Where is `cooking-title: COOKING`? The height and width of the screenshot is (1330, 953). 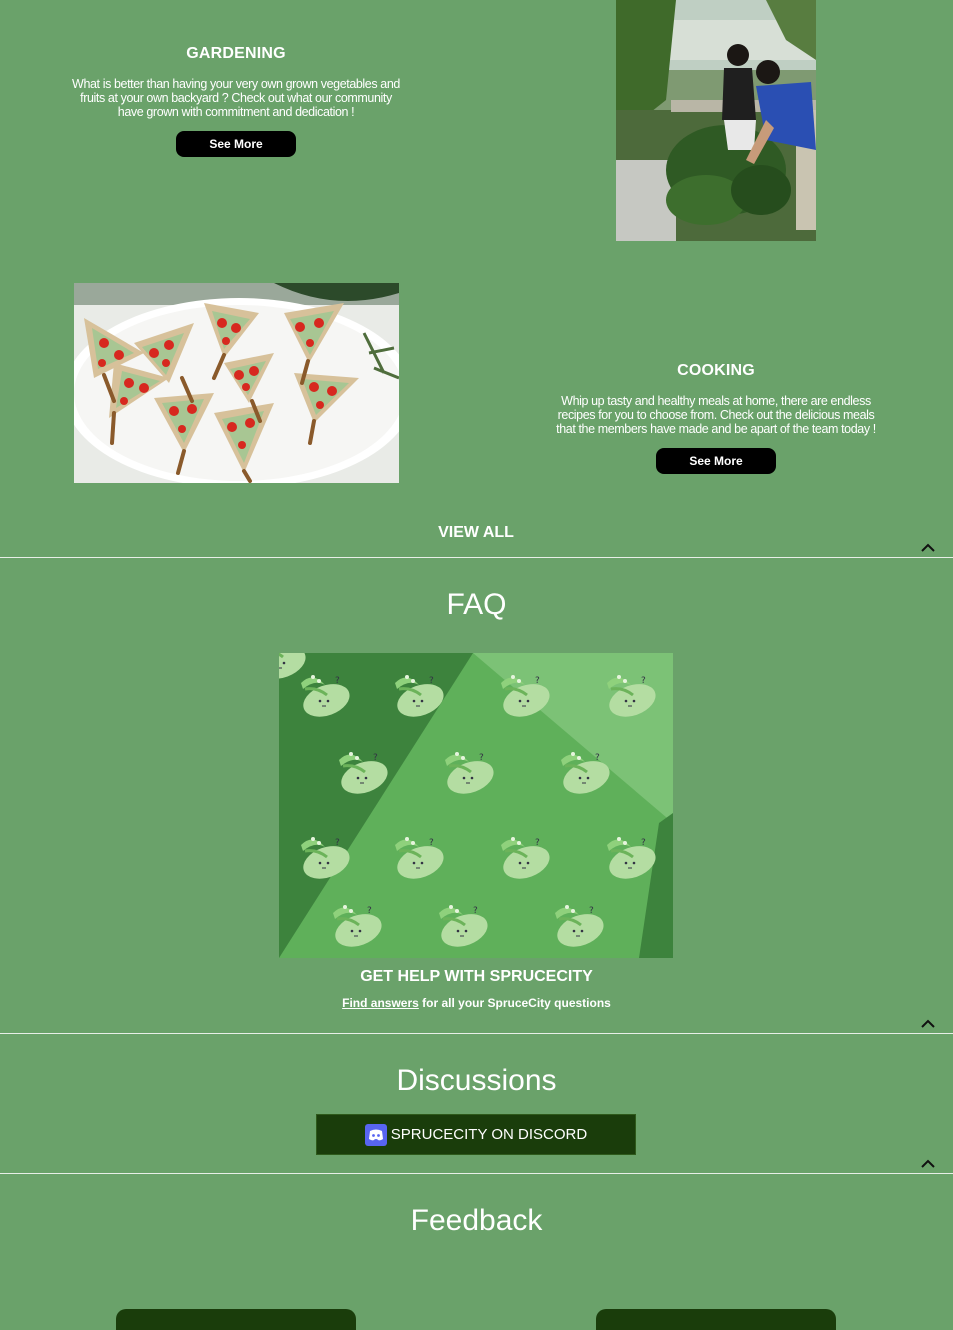
cooking-title: COOKING is located at coordinates (716, 370).